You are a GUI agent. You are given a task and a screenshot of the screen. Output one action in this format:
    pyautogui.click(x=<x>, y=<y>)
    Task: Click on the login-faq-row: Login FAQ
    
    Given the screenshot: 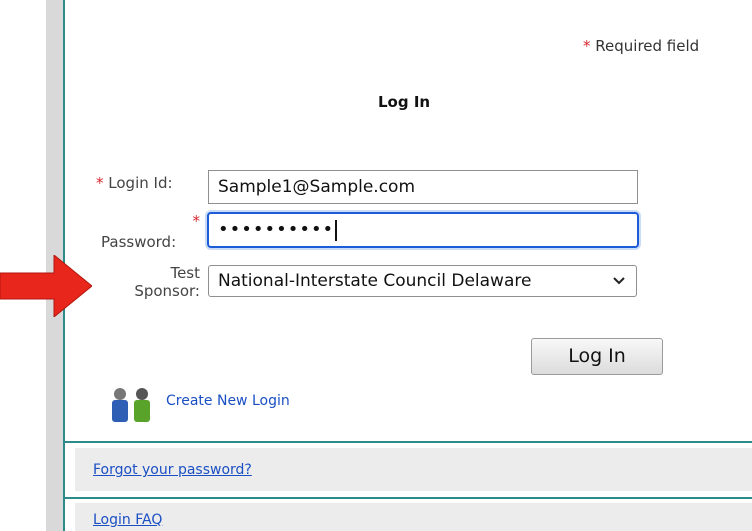 What is the action you would take?
    pyautogui.click(x=413, y=517)
    